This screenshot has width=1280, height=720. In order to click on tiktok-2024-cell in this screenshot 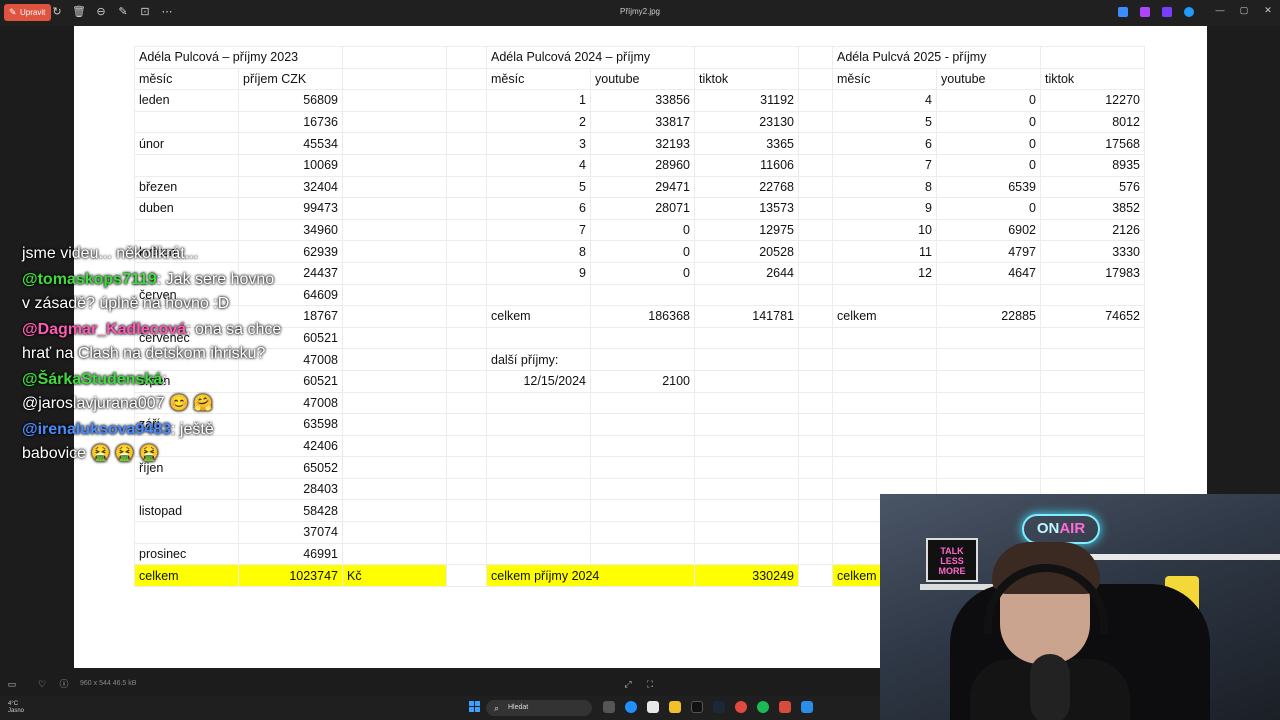, I will do `click(746, 338)`.